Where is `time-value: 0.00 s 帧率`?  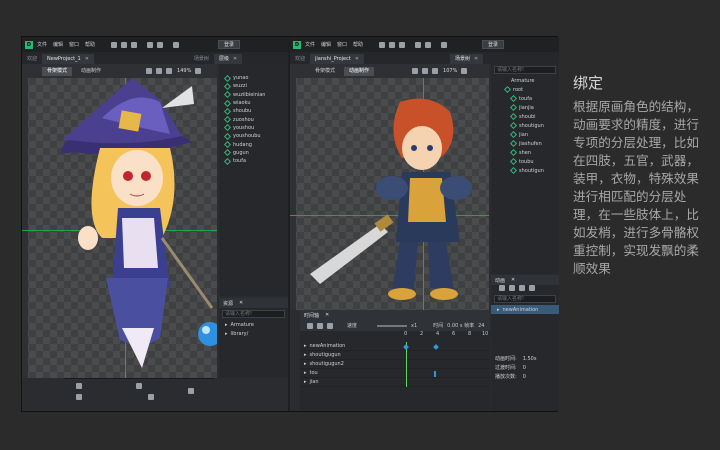 time-value: 0.00 s 帧率 is located at coordinates (460, 325).